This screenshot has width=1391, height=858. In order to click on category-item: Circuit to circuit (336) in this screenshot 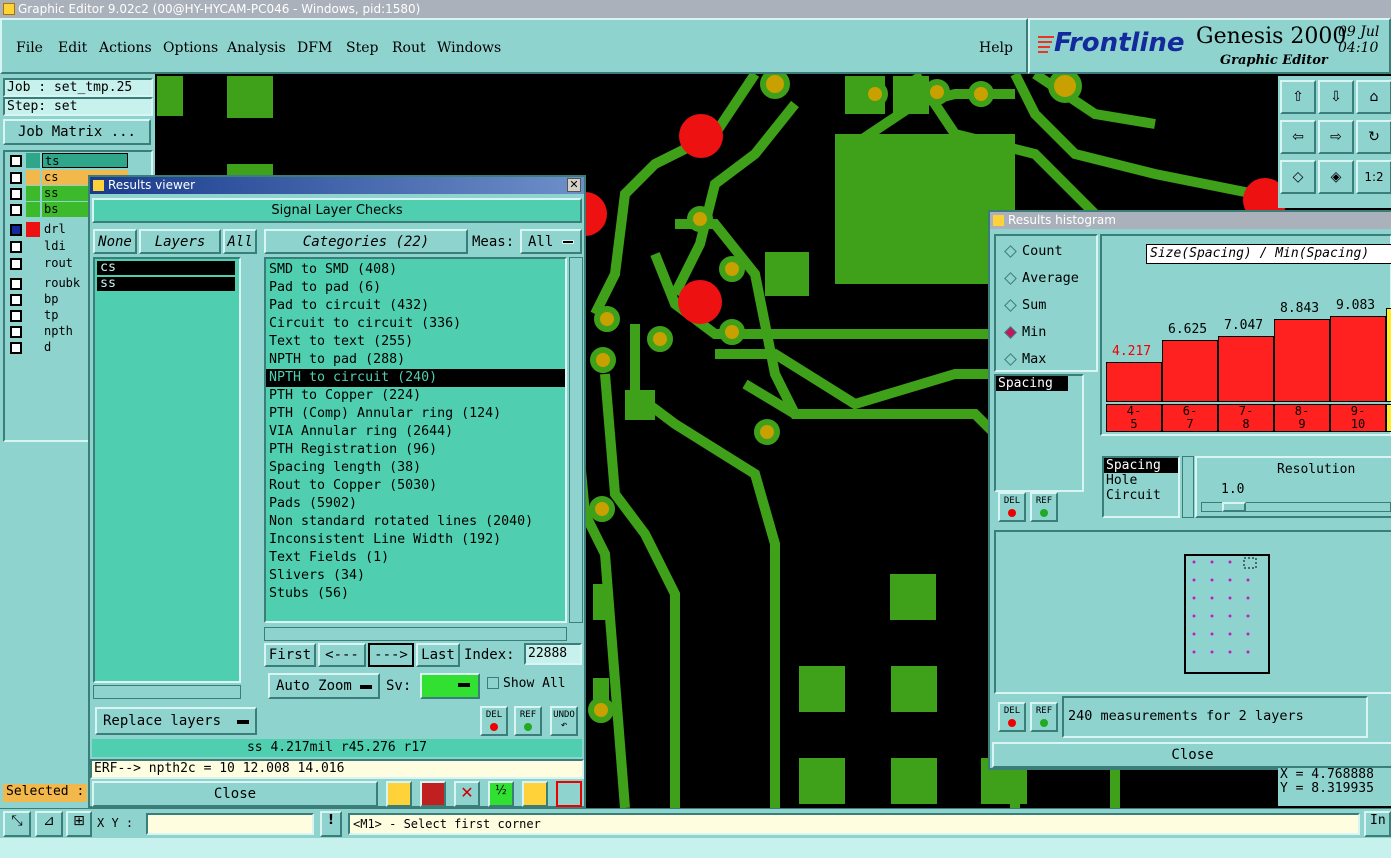, I will do `click(415, 324)`.